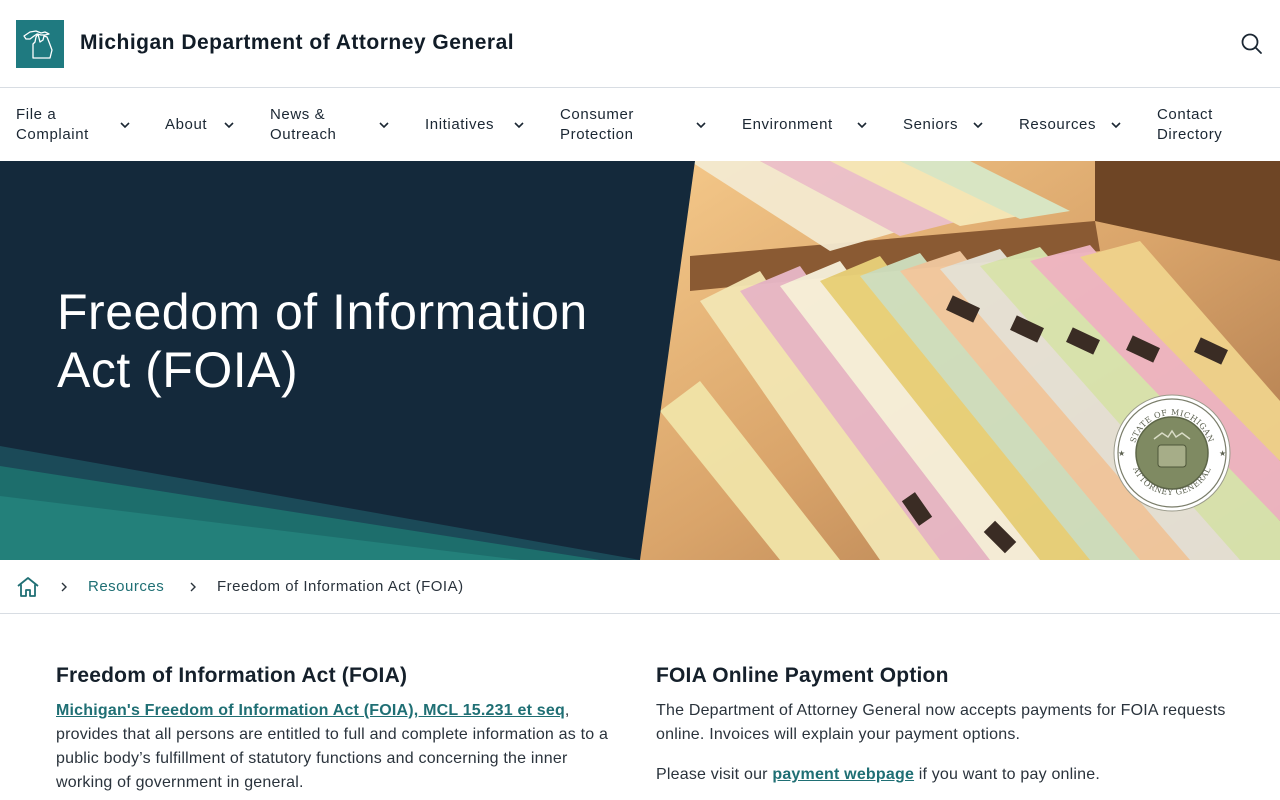  Describe the element at coordinates (340, 586) in the screenshot. I see `breadcrumb-current-page: Freedom of Information Act (FOIA)` at that location.